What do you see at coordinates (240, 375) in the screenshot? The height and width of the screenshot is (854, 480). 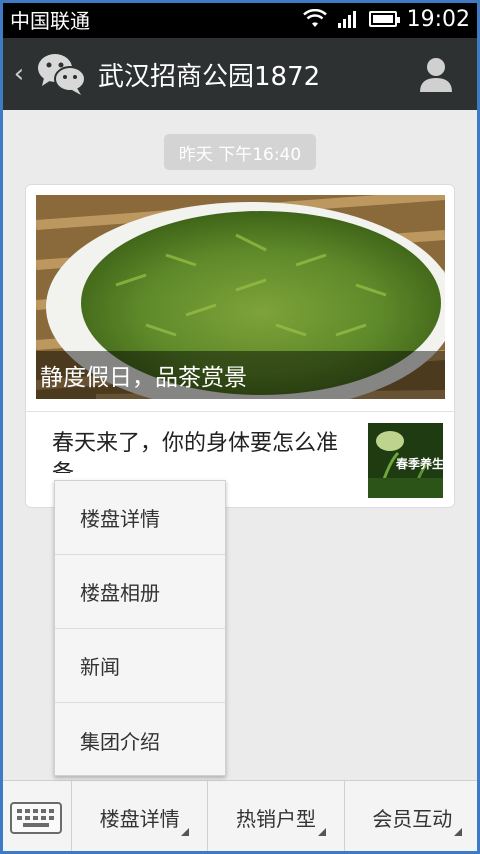 I see `article-cover-caption: 静度假日，品茶赏景` at bounding box center [240, 375].